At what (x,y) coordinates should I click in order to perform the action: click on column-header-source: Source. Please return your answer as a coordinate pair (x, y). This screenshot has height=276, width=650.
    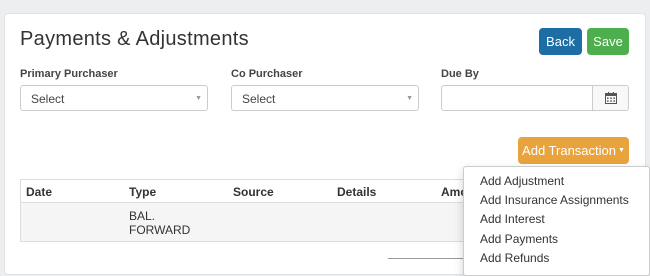
    Looking at the image, I should click on (253, 192).